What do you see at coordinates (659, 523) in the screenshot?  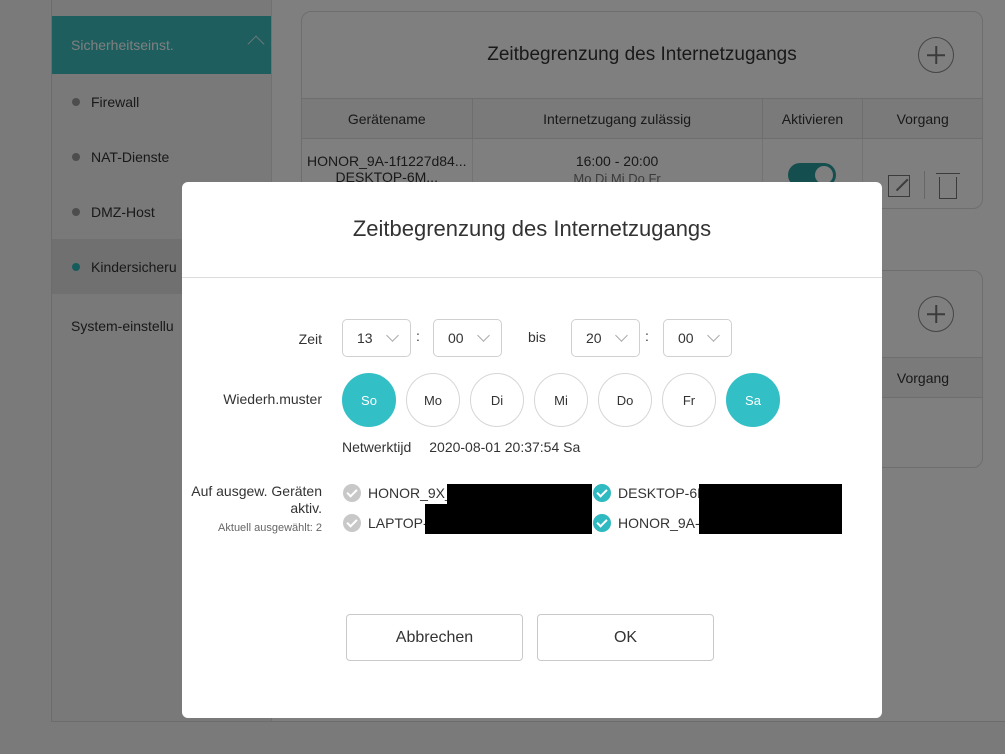 I see `device-name: HONOR_9A-` at bounding box center [659, 523].